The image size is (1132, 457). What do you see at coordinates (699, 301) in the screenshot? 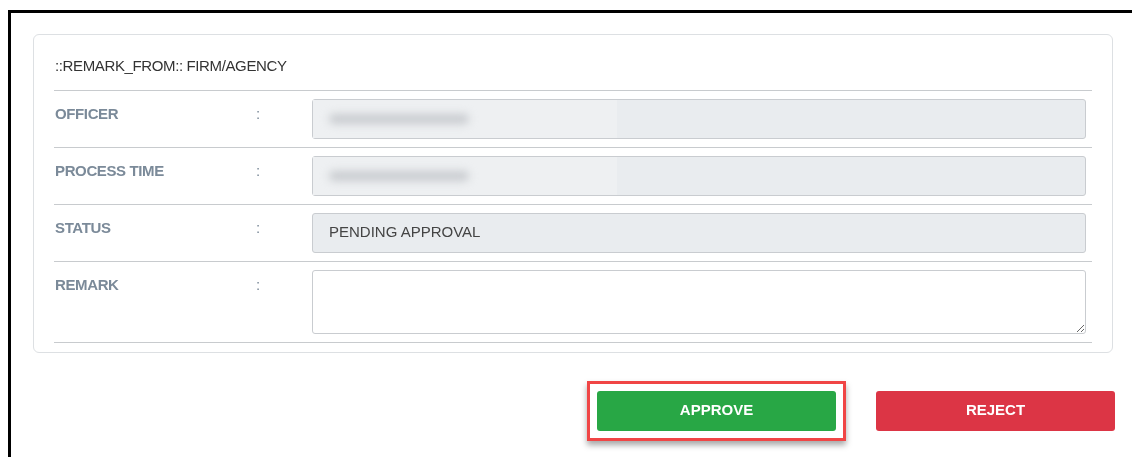
I see `remark-field` at bounding box center [699, 301].